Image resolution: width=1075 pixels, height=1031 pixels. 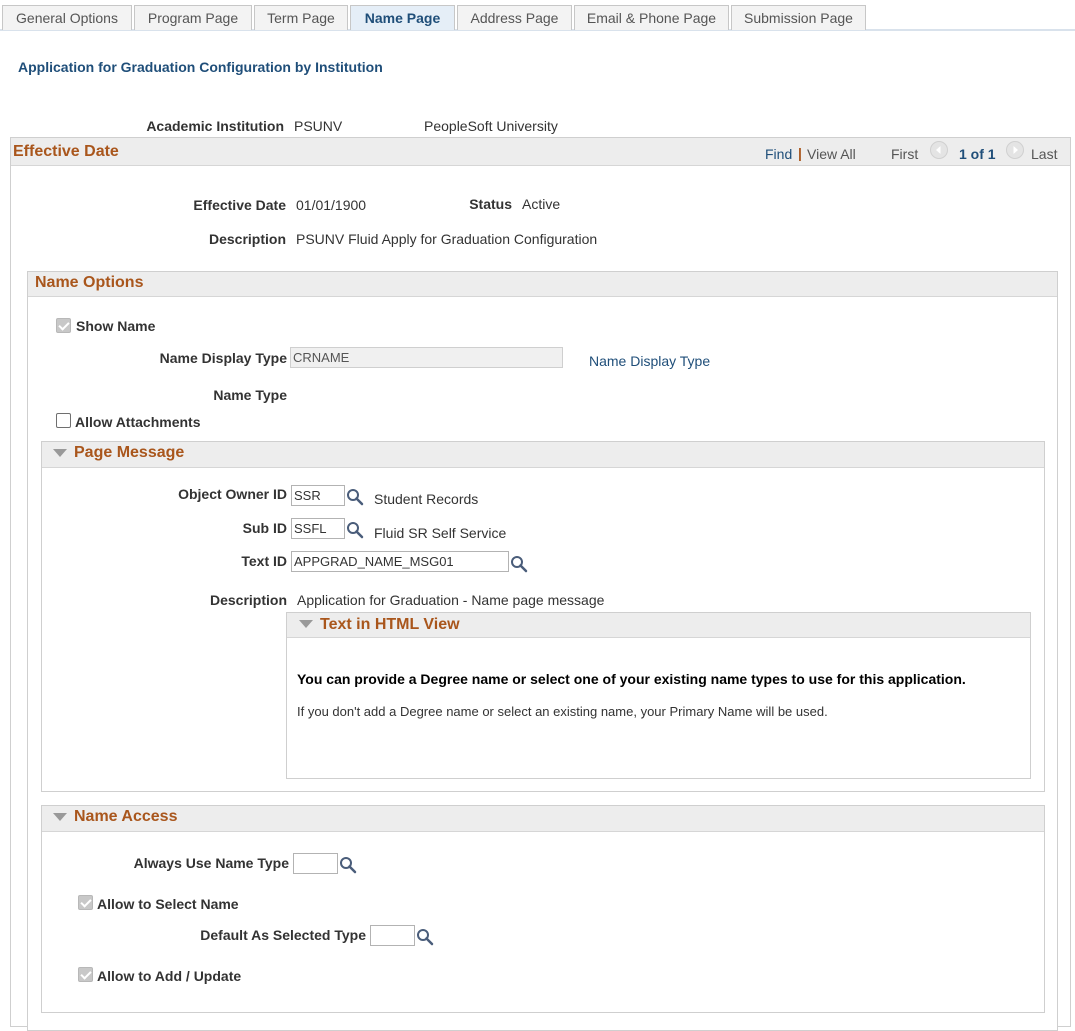 What do you see at coordinates (169, 976) in the screenshot?
I see `allow-add-update-label: Allow to Add / Update` at bounding box center [169, 976].